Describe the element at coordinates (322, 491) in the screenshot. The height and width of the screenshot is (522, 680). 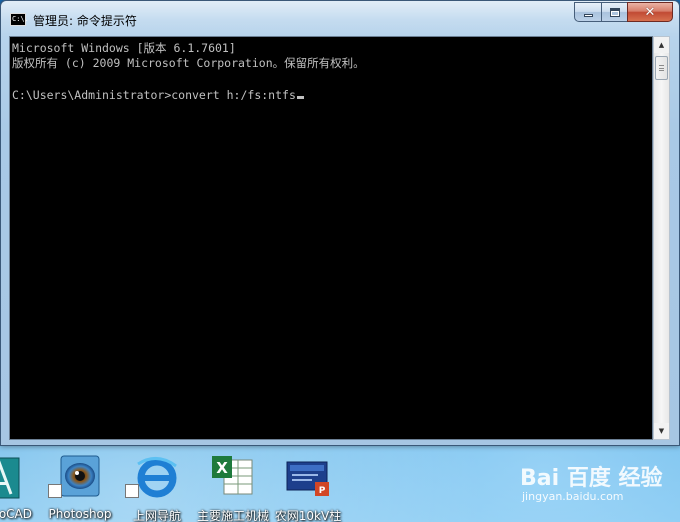
I see `svg-text: P` at that location.